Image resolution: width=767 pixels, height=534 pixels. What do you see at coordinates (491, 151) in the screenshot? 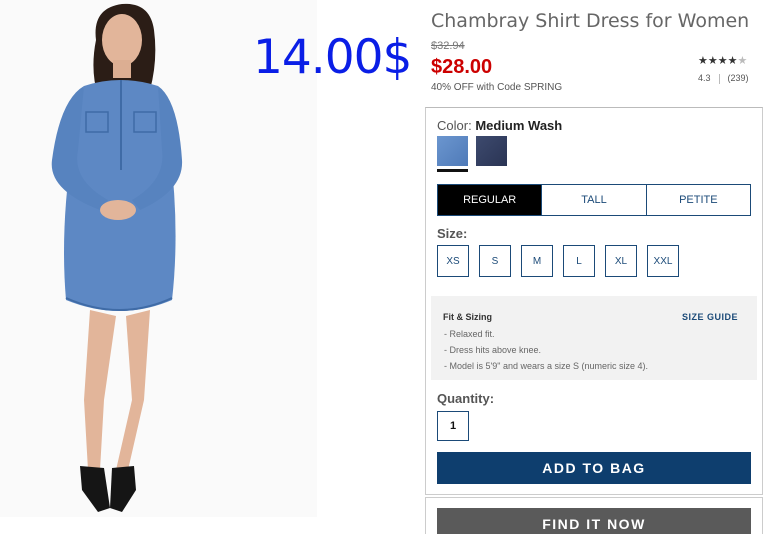
I see `color-swatch-dark-wash` at bounding box center [491, 151].